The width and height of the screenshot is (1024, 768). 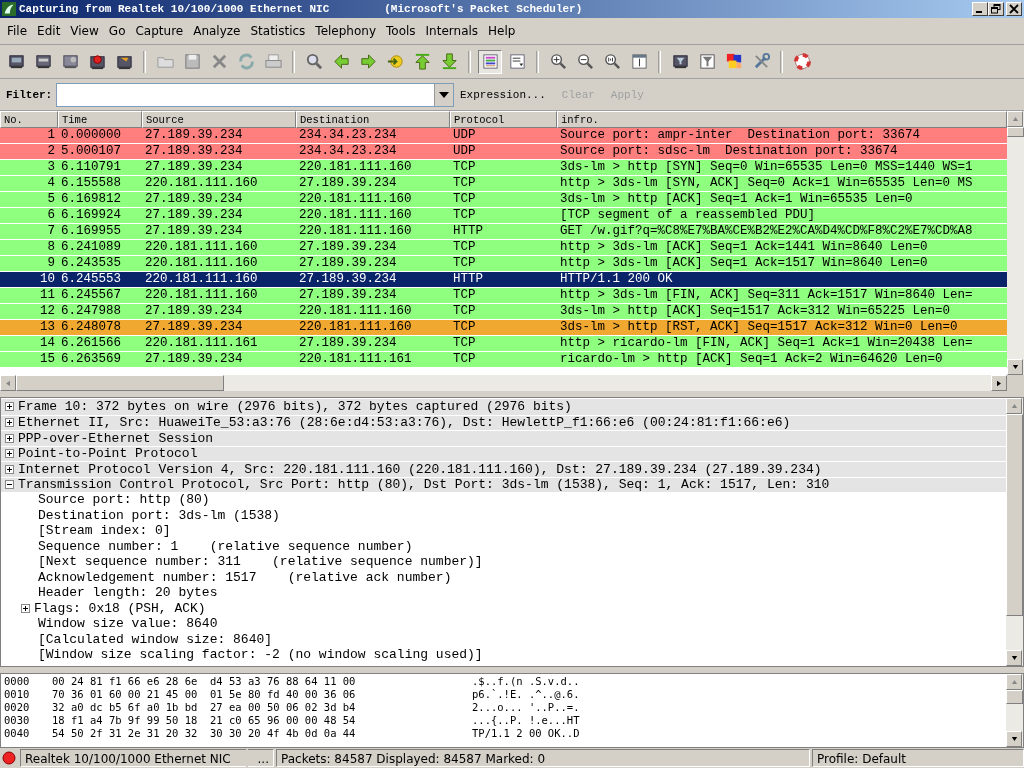 I want to click on scroll-left-button, so click(x=8, y=383).